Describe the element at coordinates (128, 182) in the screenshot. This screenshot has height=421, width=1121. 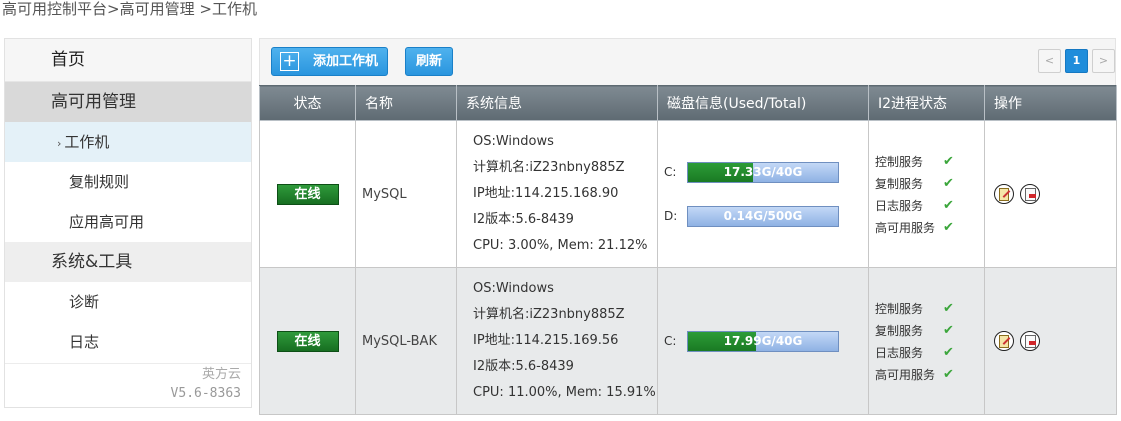
I see `sidebar-item-replication-rules: 复制规则` at that location.